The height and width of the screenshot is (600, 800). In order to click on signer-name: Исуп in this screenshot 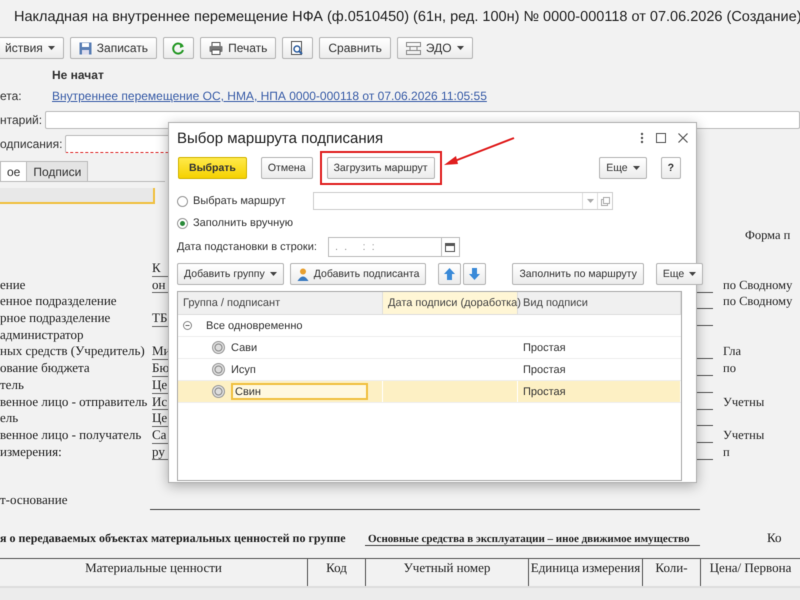, I will do `click(243, 370)`.